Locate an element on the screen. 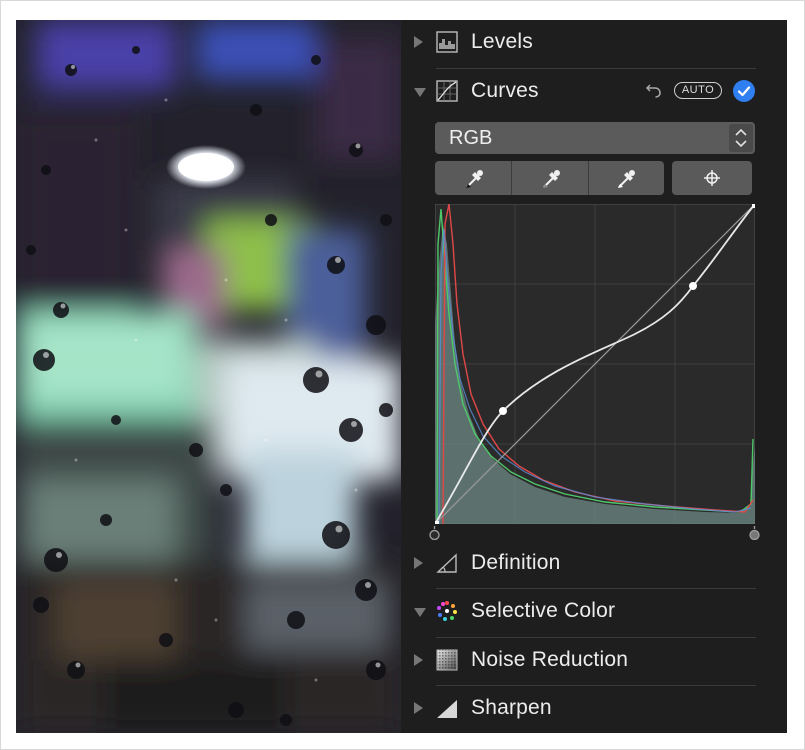 This screenshot has width=805, height=750. eyedropper-group is located at coordinates (549, 178).